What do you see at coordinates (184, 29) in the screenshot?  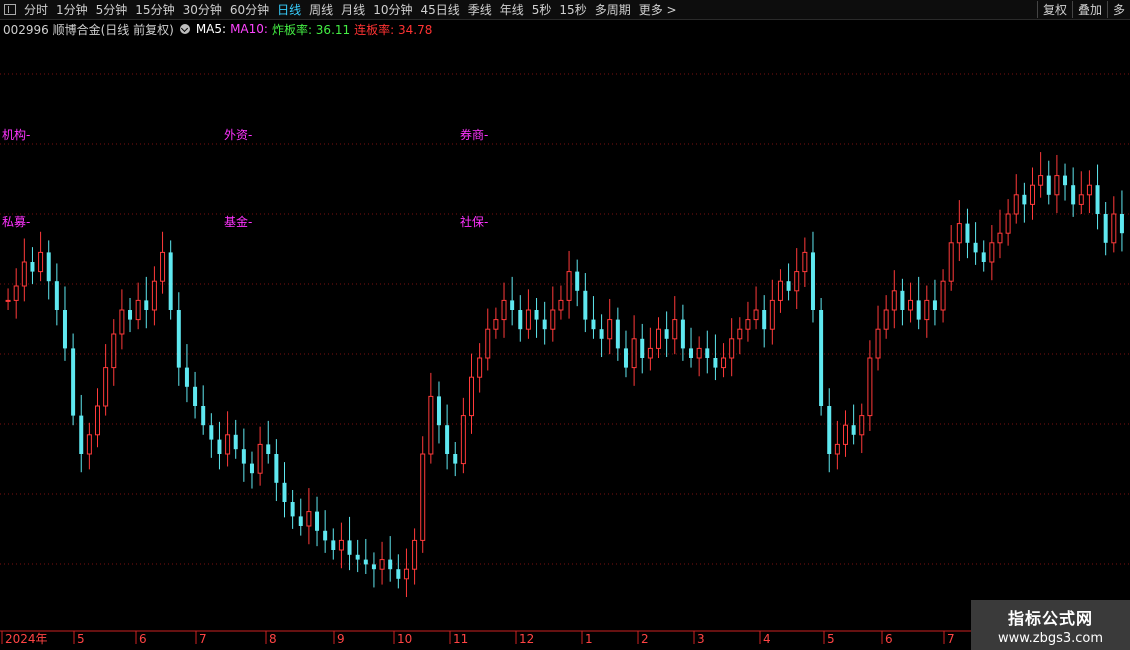 I see `expand-circle-icon` at bounding box center [184, 29].